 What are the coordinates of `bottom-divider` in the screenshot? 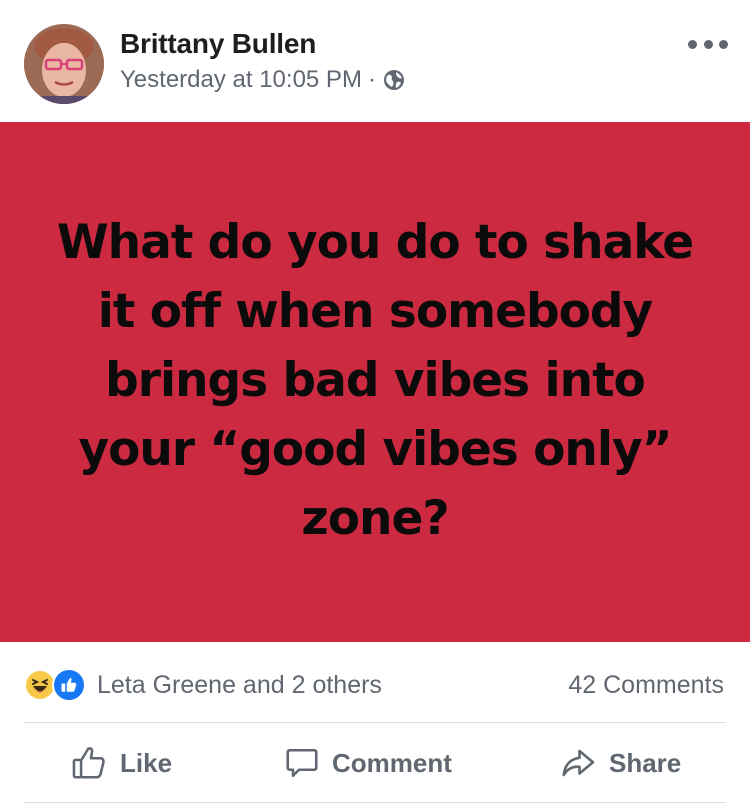 It's located at (375, 802).